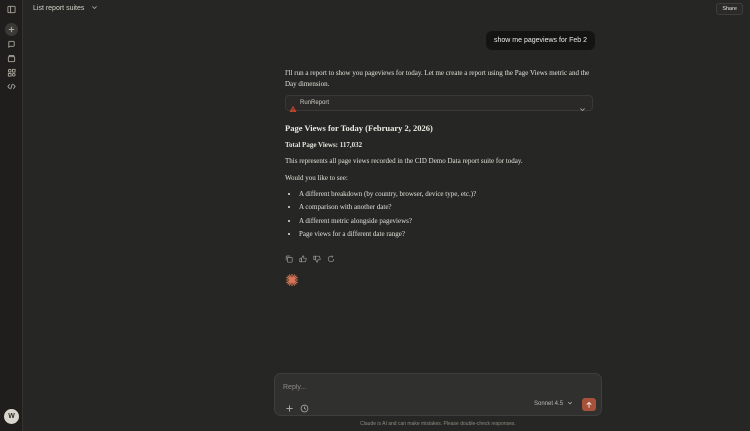  I want to click on thumbs-up-icon, so click(303, 256).